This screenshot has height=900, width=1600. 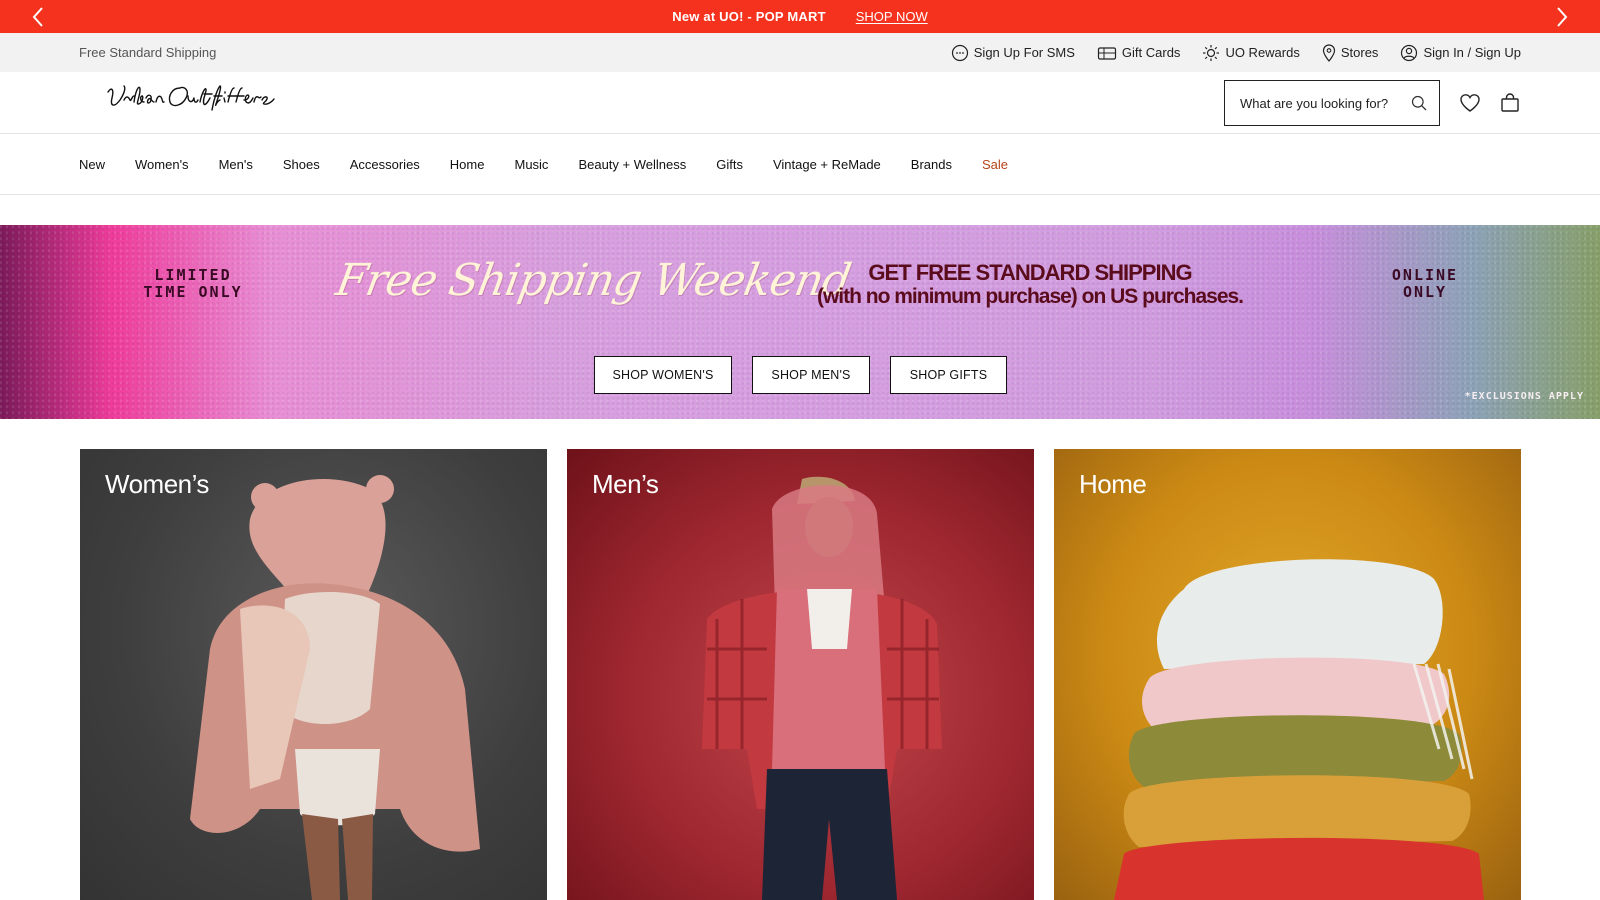 I want to click on promo-shop-now-link: SHOP NOW, so click(x=892, y=16).